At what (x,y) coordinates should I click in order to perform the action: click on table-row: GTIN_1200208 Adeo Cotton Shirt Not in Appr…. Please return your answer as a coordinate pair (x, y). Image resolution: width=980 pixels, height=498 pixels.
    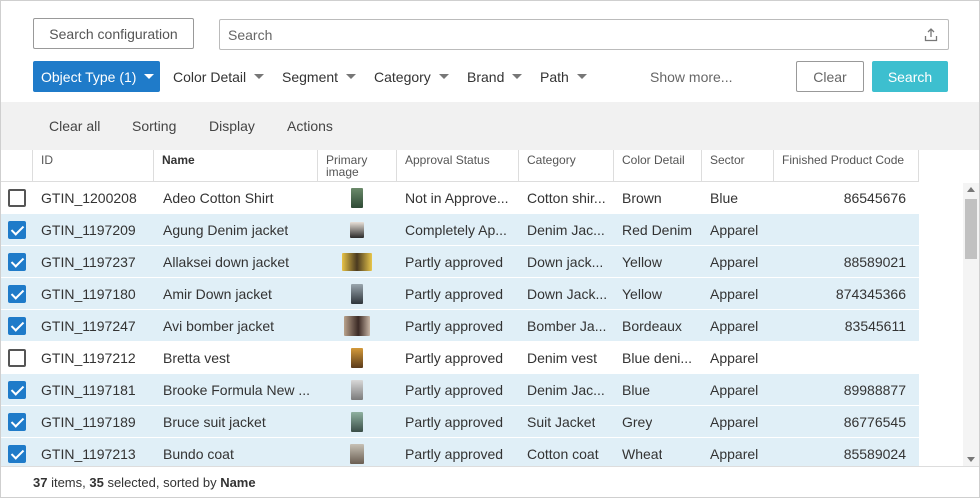
    Looking at the image, I should click on (460, 198).